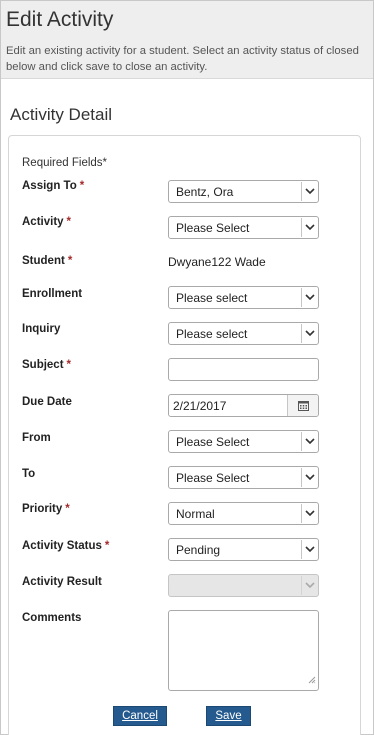 This screenshot has width=374, height=735. Describe the element at coordinates (29, 474) in the screenshot. I see `to-label: To` at that location.